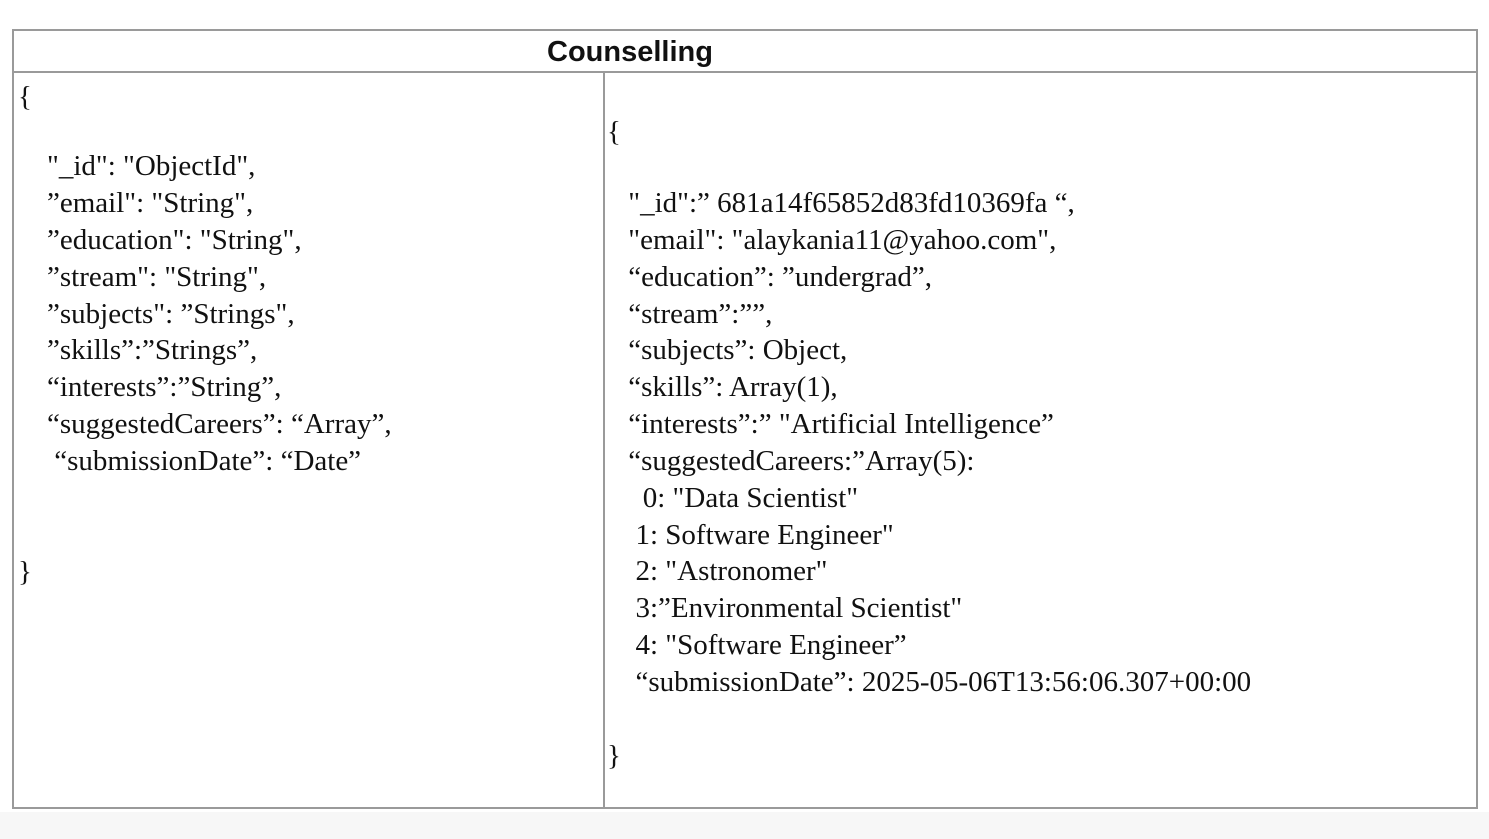 The width and height of the screenshot is (1489, 839). Describe the element at coordinates (150, 203) in the screenshot. I see `schema-line: ”email": "String",` at that location.